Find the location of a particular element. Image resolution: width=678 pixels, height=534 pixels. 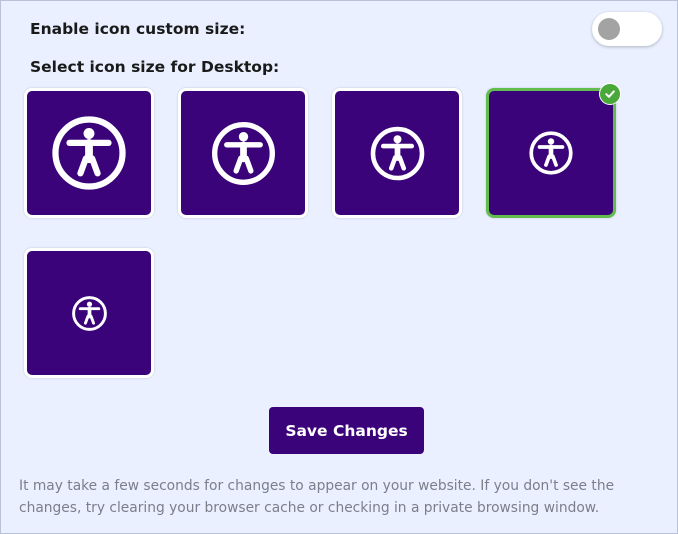

custom-size-toggle is located at coordinates (627, 29).